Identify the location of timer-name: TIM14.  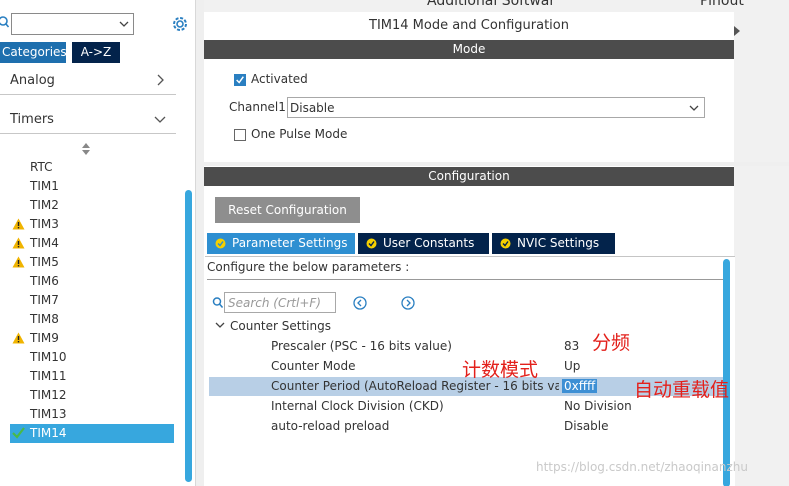
(48, 433).